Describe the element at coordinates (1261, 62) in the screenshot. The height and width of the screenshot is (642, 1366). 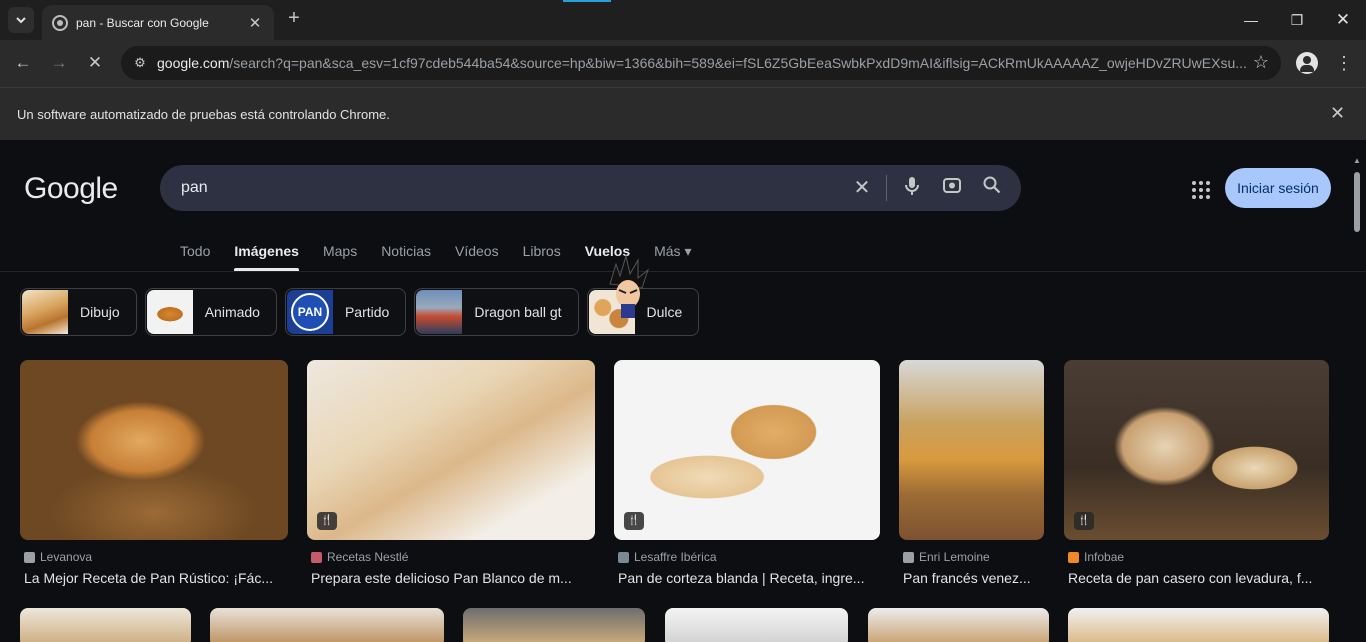
I see `bookmark-star-icon: ☆` at that location.